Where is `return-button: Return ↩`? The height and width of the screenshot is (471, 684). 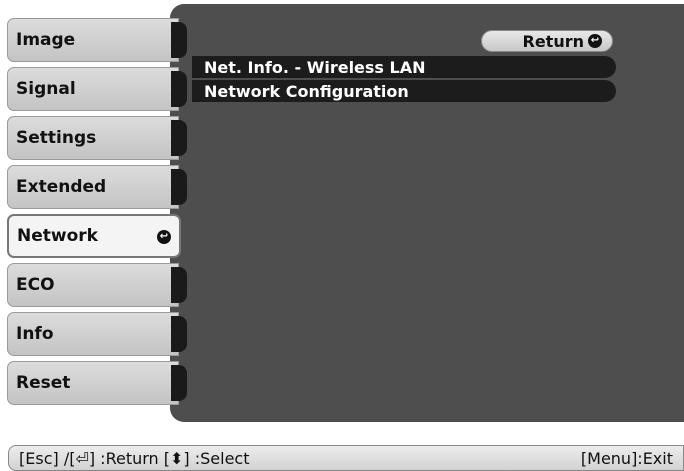 return-button: Return ↩ is located at coordinates (547, 41).